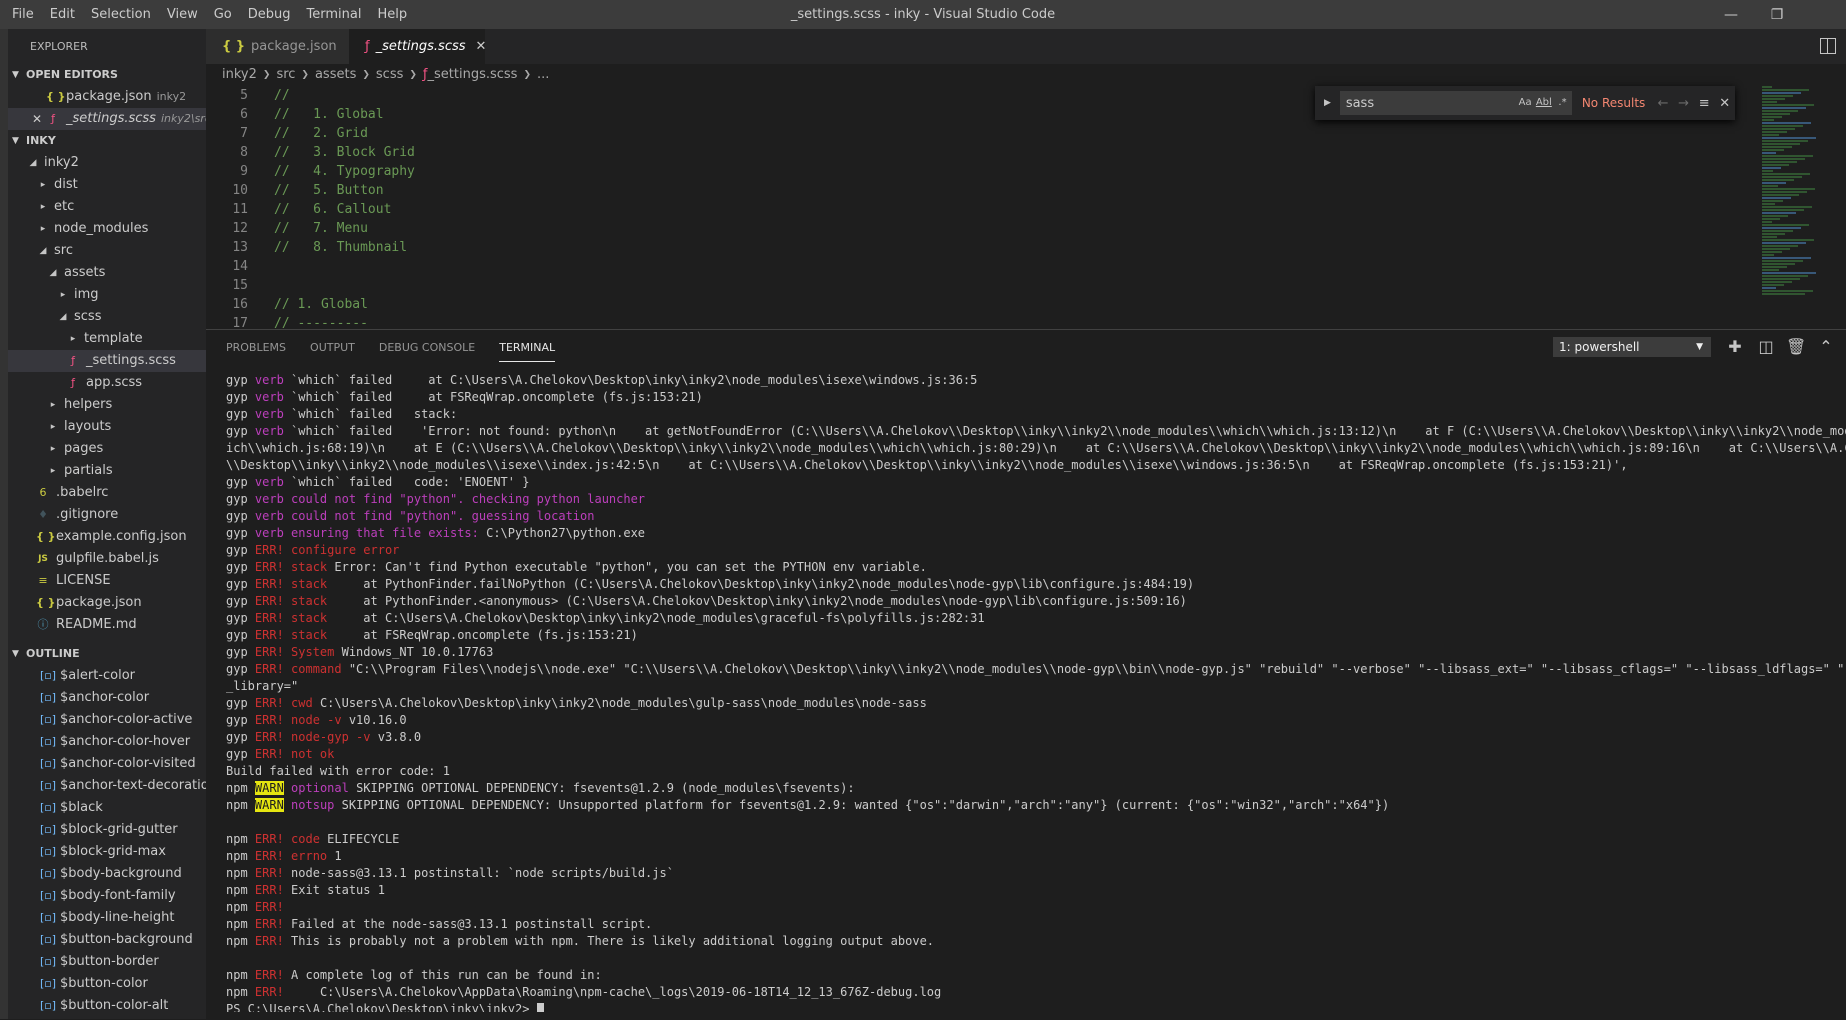  I want to click on outline-item: [▫] $alert-color, so click(103, 676).